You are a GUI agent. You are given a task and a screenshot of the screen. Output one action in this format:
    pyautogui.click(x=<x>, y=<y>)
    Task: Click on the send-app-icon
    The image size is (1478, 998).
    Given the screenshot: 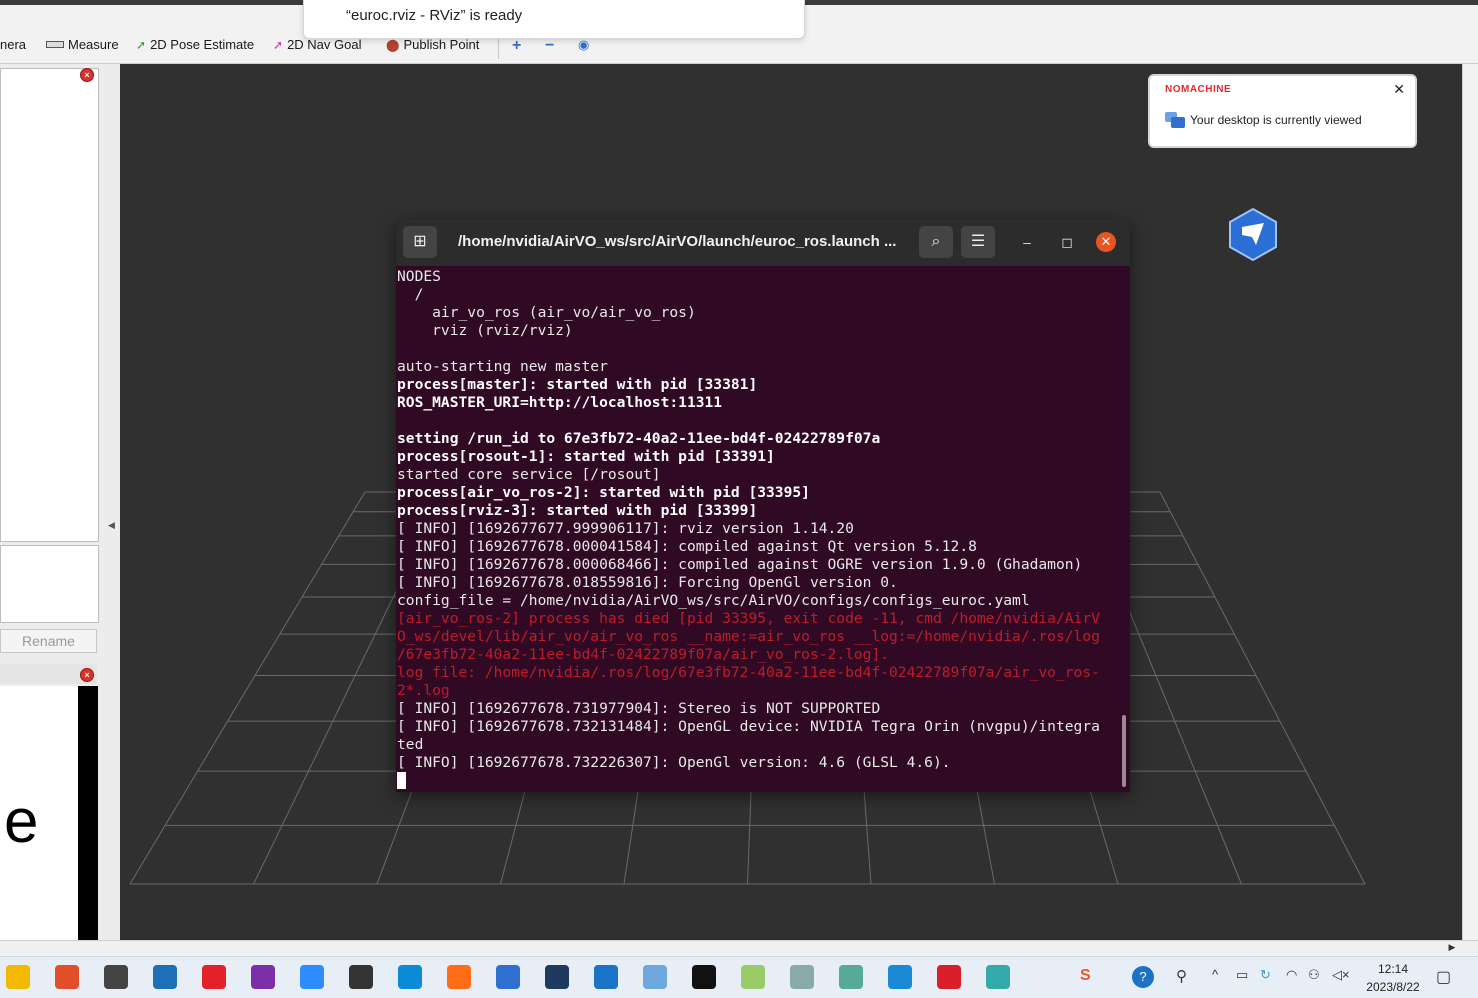 What is the action you would take?
    pyautogui.click(x=900, y=977)
    